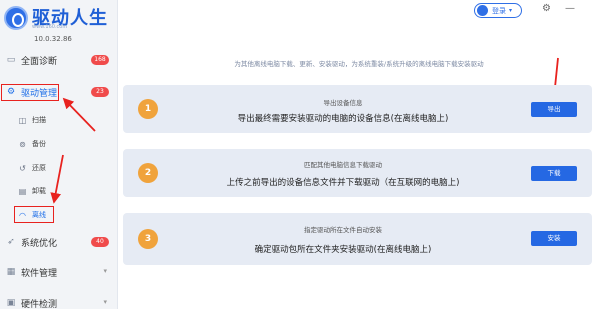  What do you see at coordinates (343, 250) in the screenshot?
I see `step-description: 确定驱动包所在文件夹安装驱动(在离线电脑上)` at bounding box center [343, 250].